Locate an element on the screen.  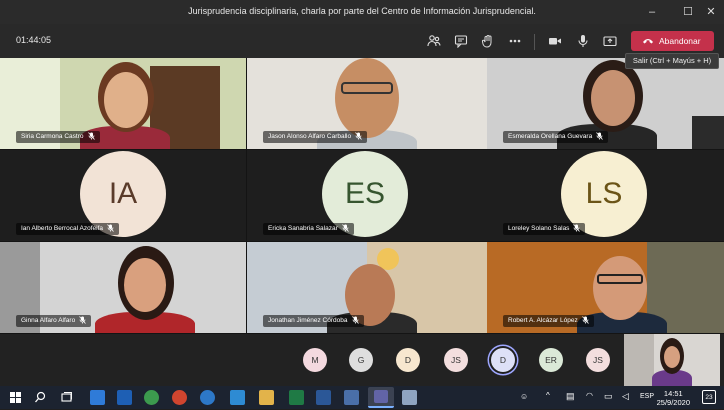
minimize-button: – is located at coordinates (652, 12).